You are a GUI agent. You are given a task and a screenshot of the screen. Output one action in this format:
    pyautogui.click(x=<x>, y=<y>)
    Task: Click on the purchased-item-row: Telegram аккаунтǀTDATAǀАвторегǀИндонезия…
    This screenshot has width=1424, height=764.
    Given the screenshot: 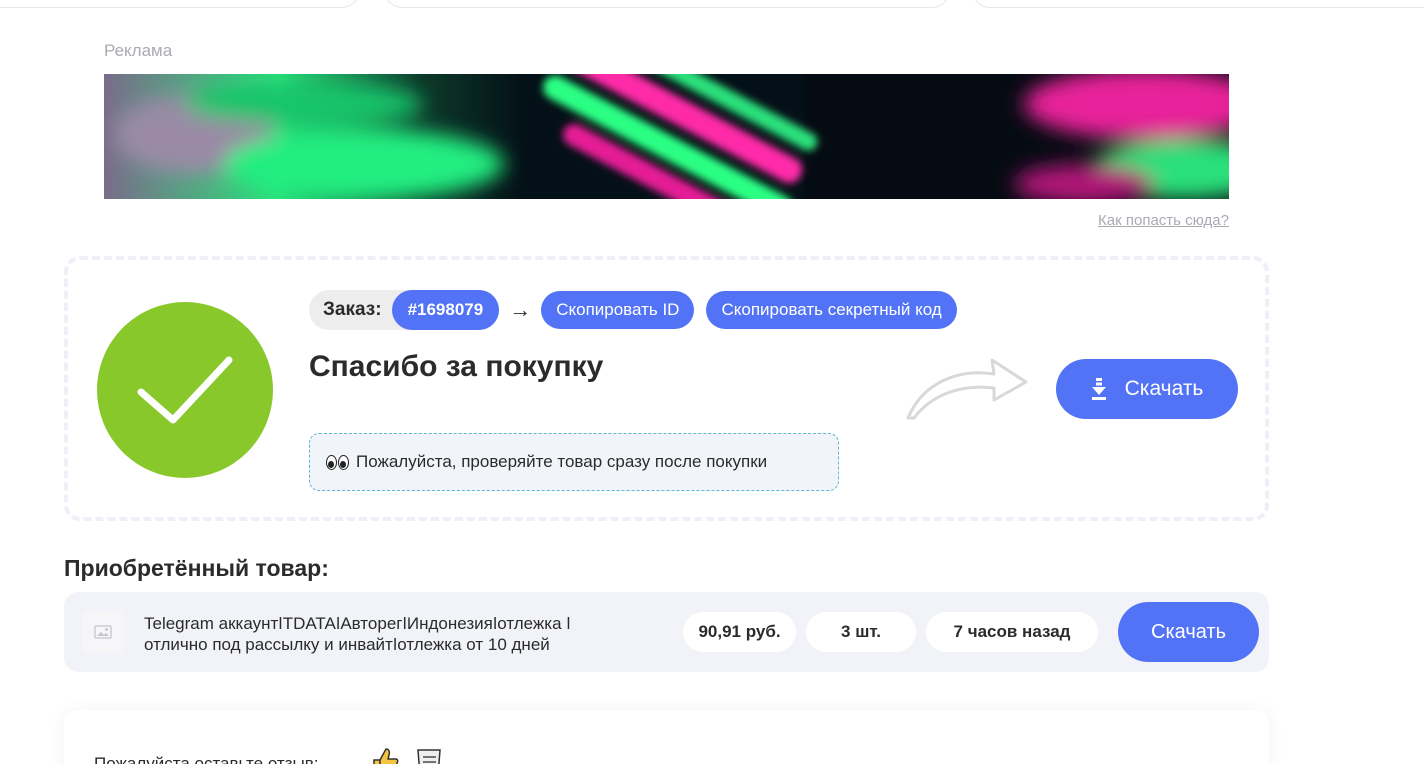 What is the action you would take?
    pyautogui.click(x=666, y=632)
    